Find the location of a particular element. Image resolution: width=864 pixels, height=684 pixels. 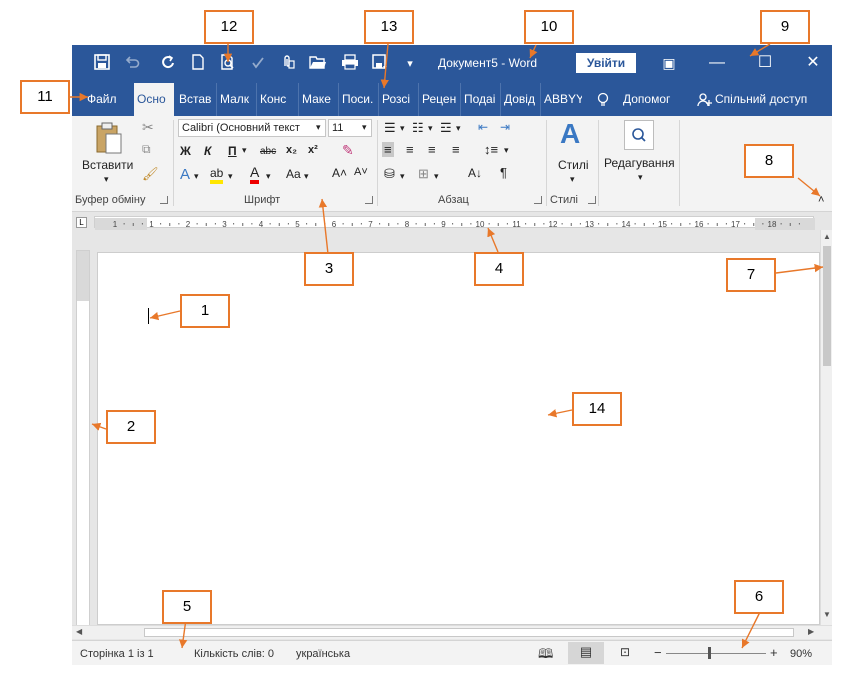

font-name-combo: Calibri (Основний текст is located at coordinates (252, 128).